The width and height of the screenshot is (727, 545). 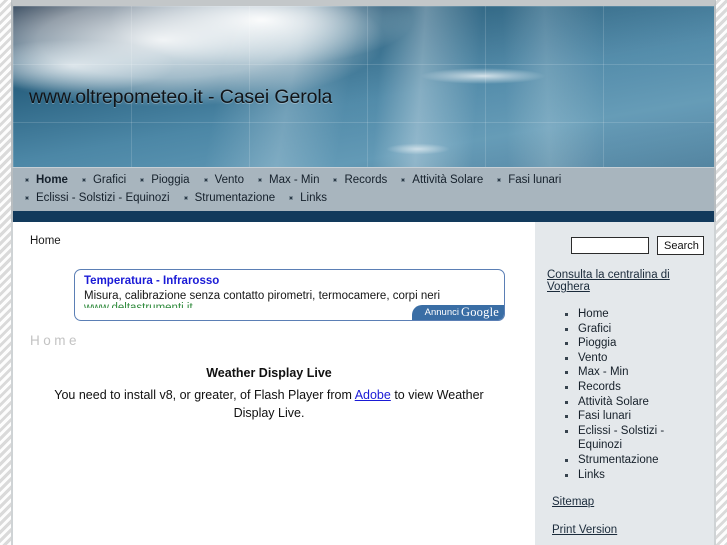 I want to click on print-version-link: Print Version, so click(x=628, y=530).